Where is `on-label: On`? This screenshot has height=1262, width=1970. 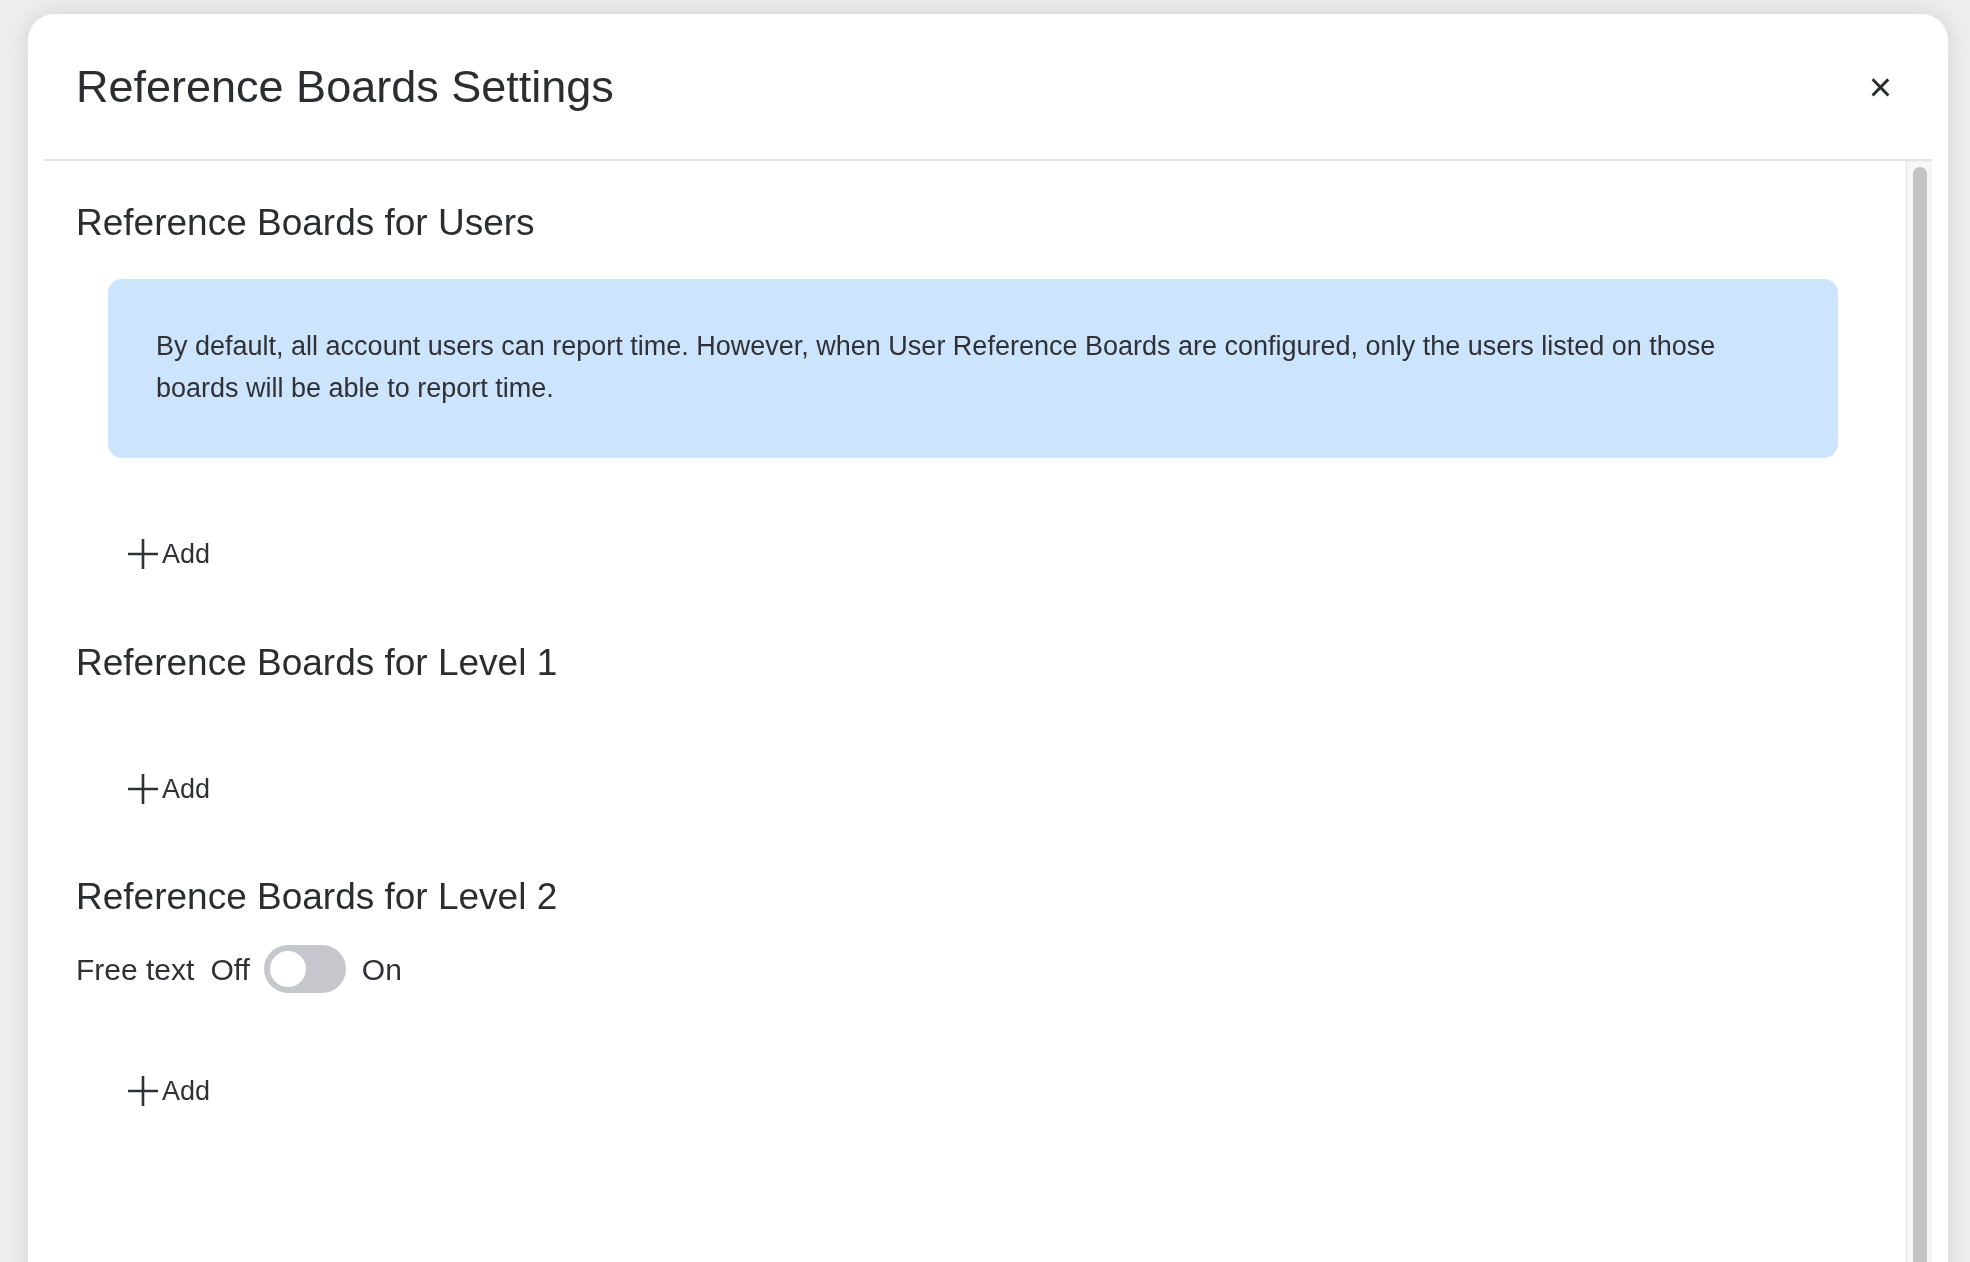
on-label: On is located at coordinates (381, 969).